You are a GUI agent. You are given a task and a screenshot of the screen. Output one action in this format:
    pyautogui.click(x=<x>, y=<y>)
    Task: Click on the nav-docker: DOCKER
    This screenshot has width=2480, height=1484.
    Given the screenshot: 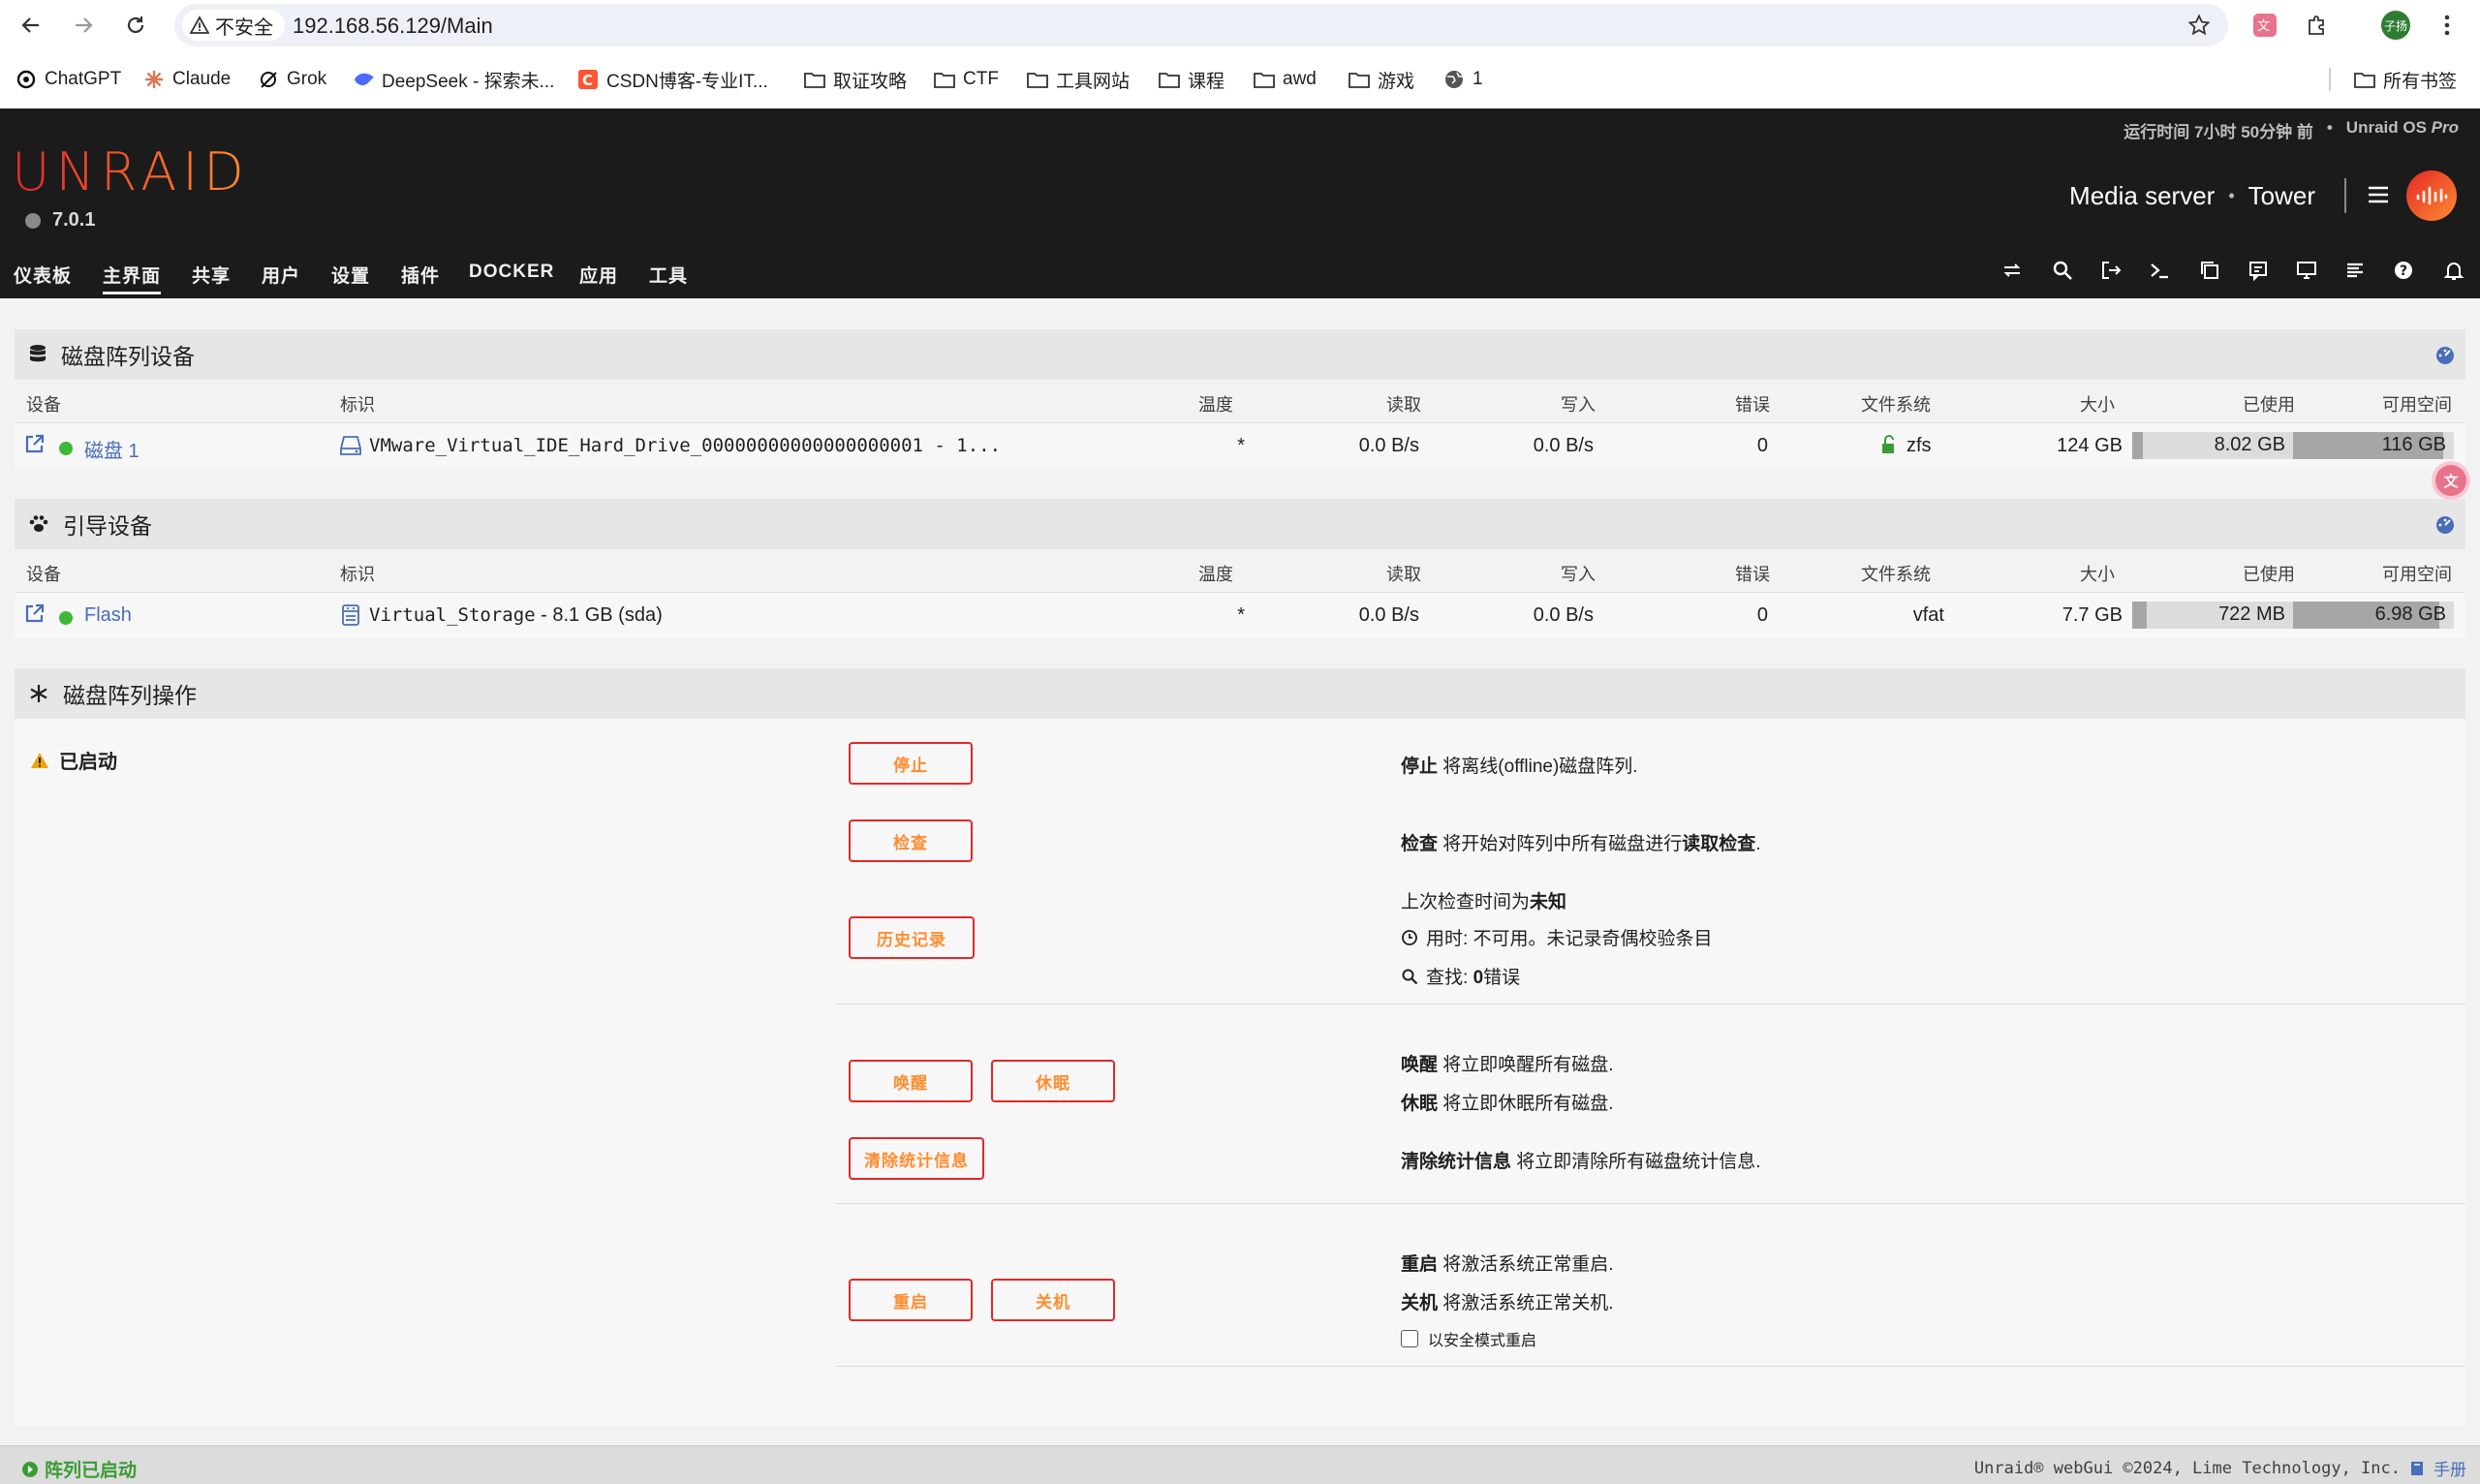 What is the action you would take?
    pyautogui.click(x=511, y=272)
    